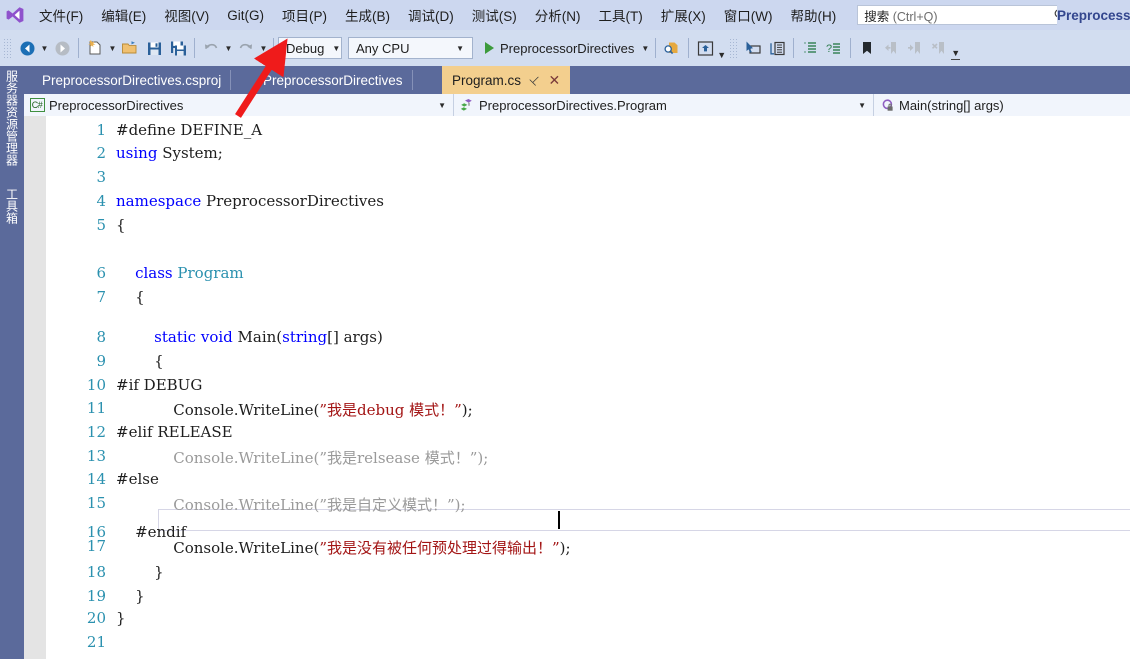  Describe the element at coordinates (246, 48) in the screenshot. I see `redo-button` at that location.